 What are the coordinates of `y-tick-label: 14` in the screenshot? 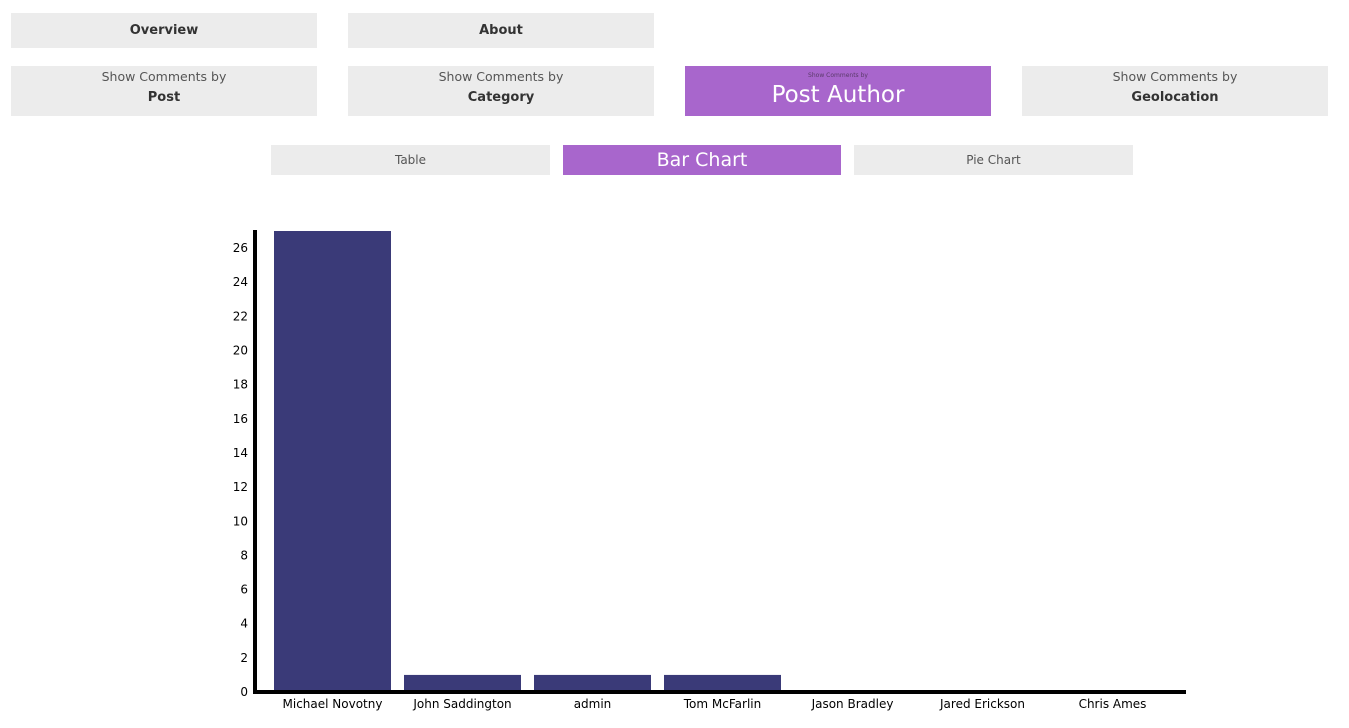 It's located at (240, 453).